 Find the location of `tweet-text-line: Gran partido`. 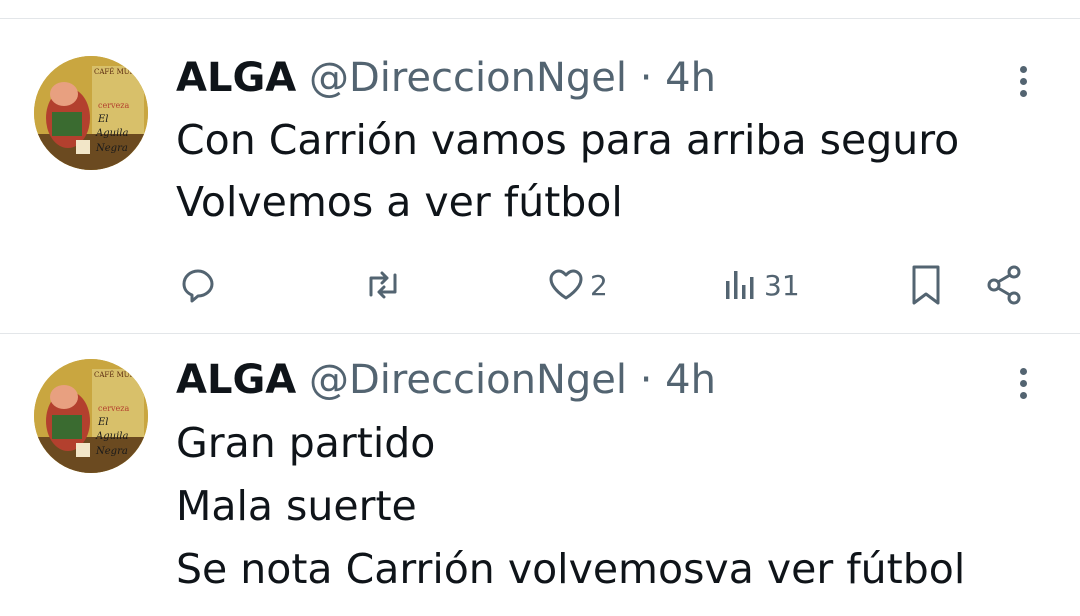

tweet-text-line: Gran partido is located at coordinates (306, 443).